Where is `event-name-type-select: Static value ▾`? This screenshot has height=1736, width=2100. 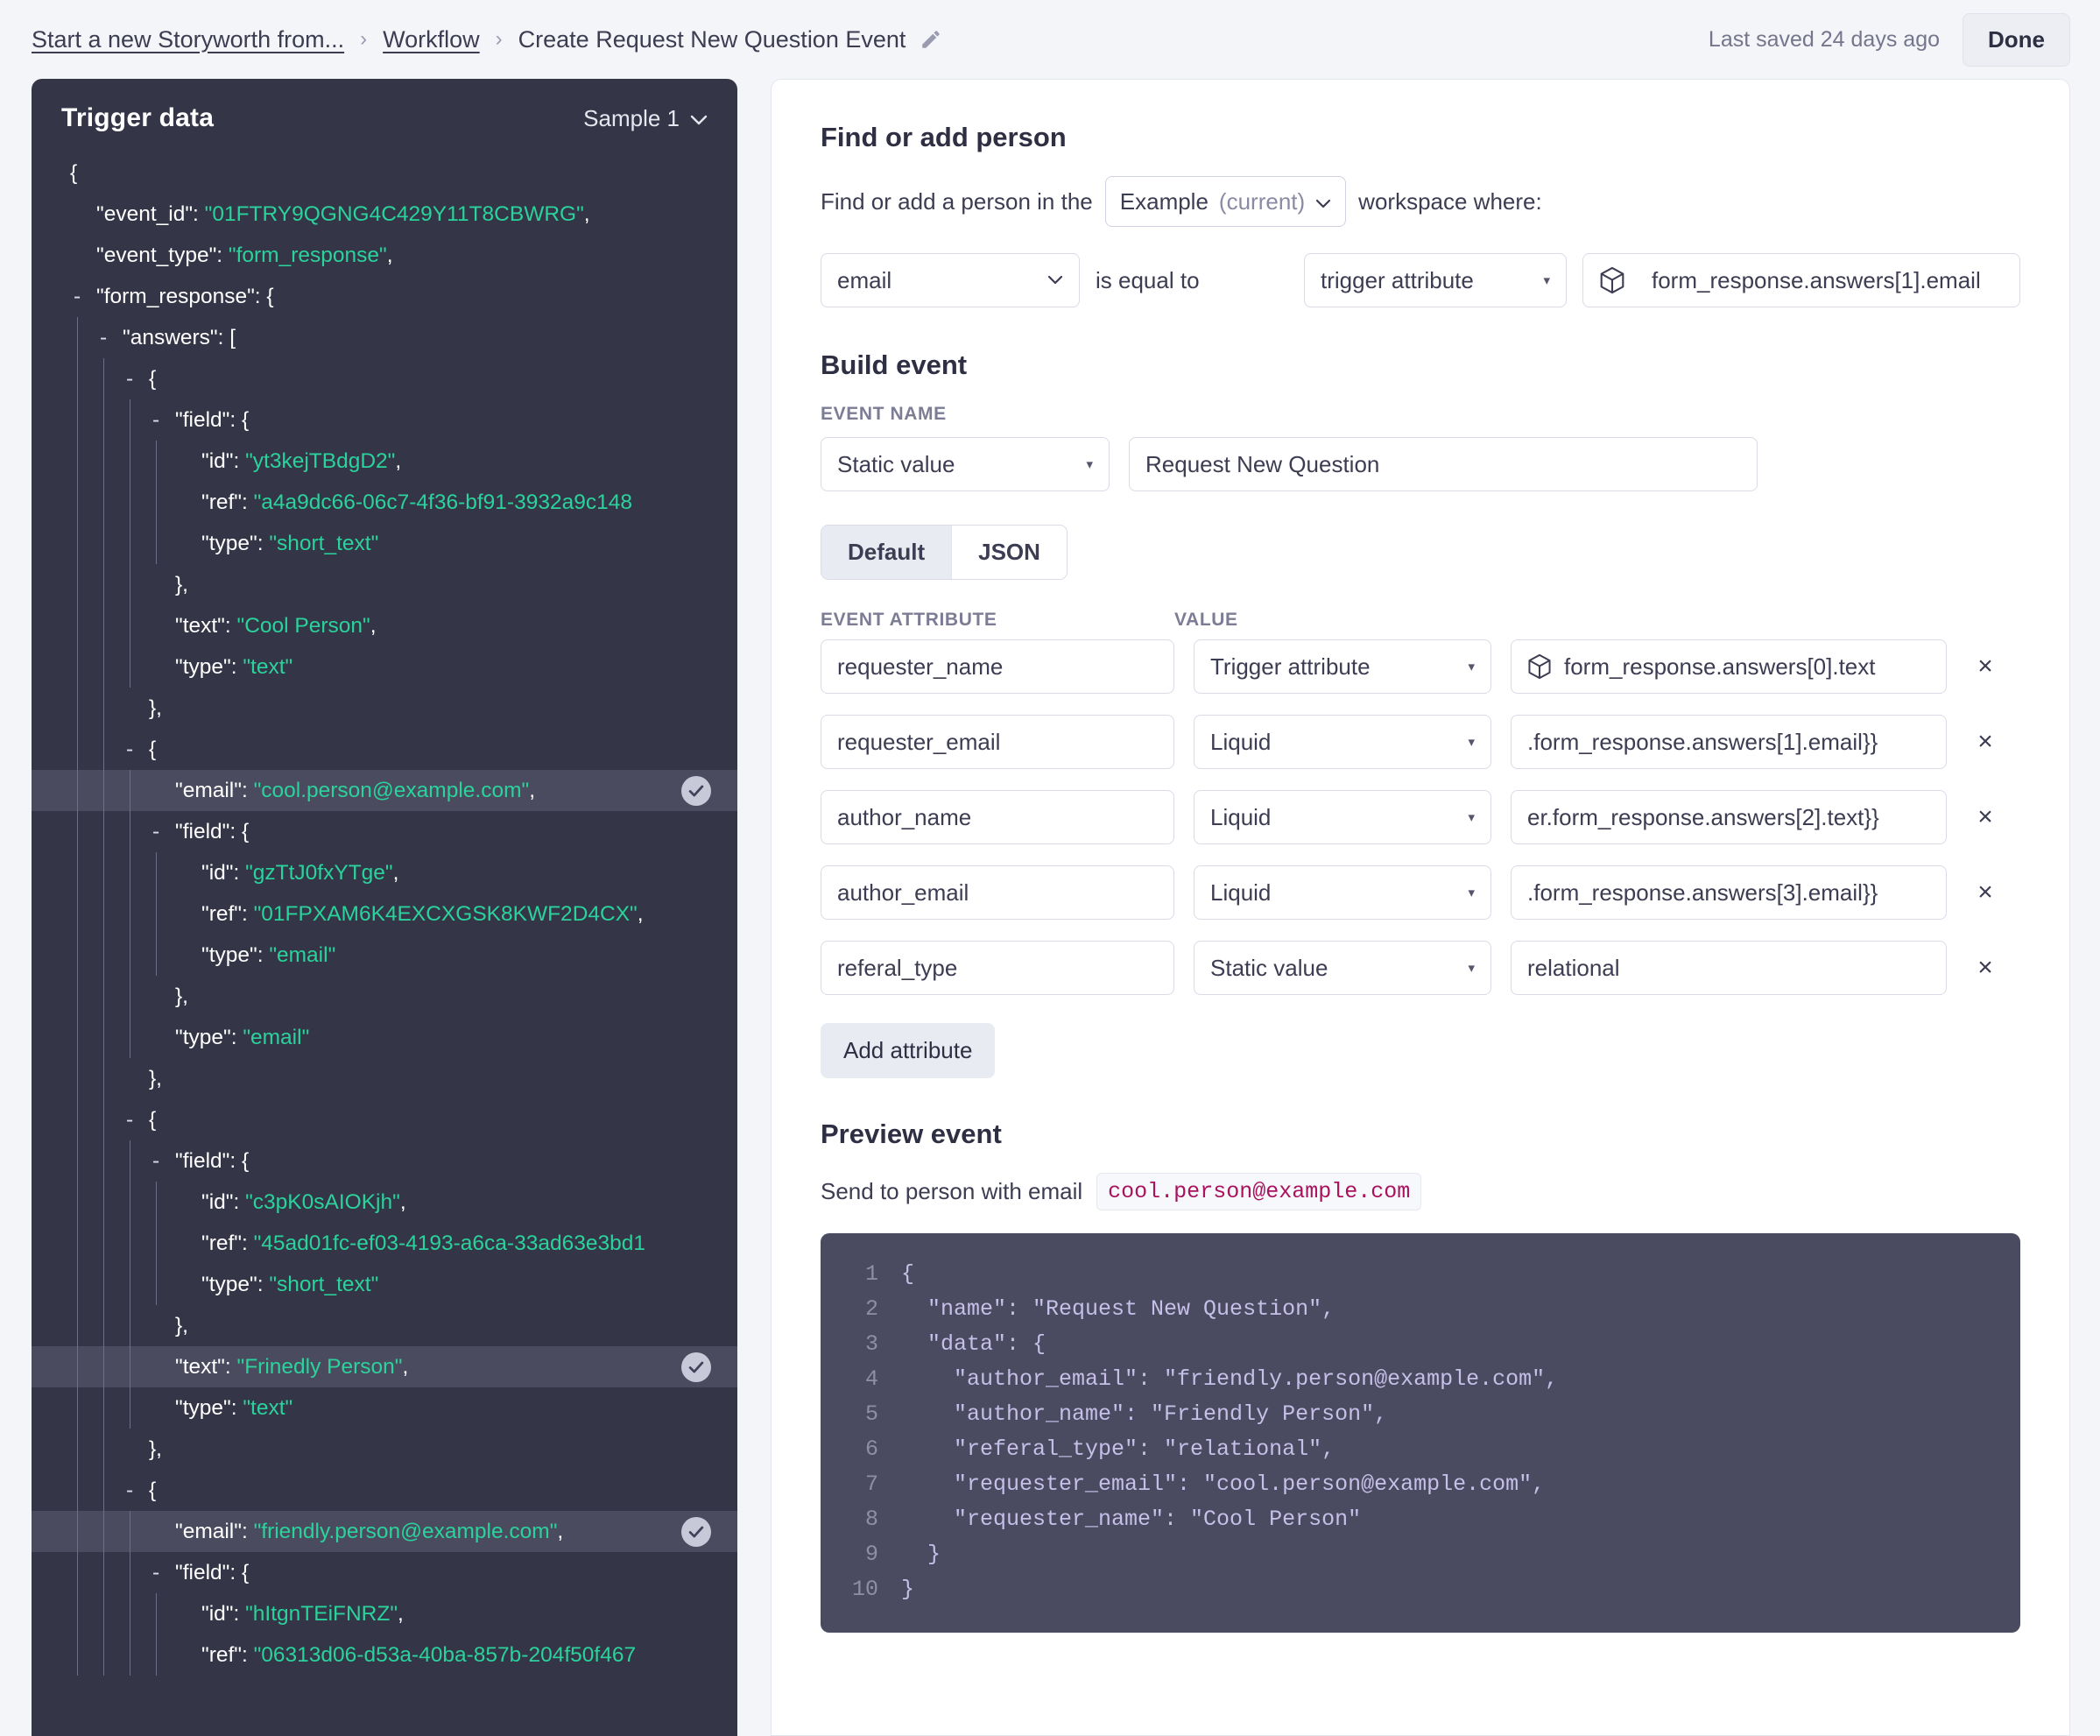
event-name-type-select: Static value ▾ is located at coordinates (965, 464).